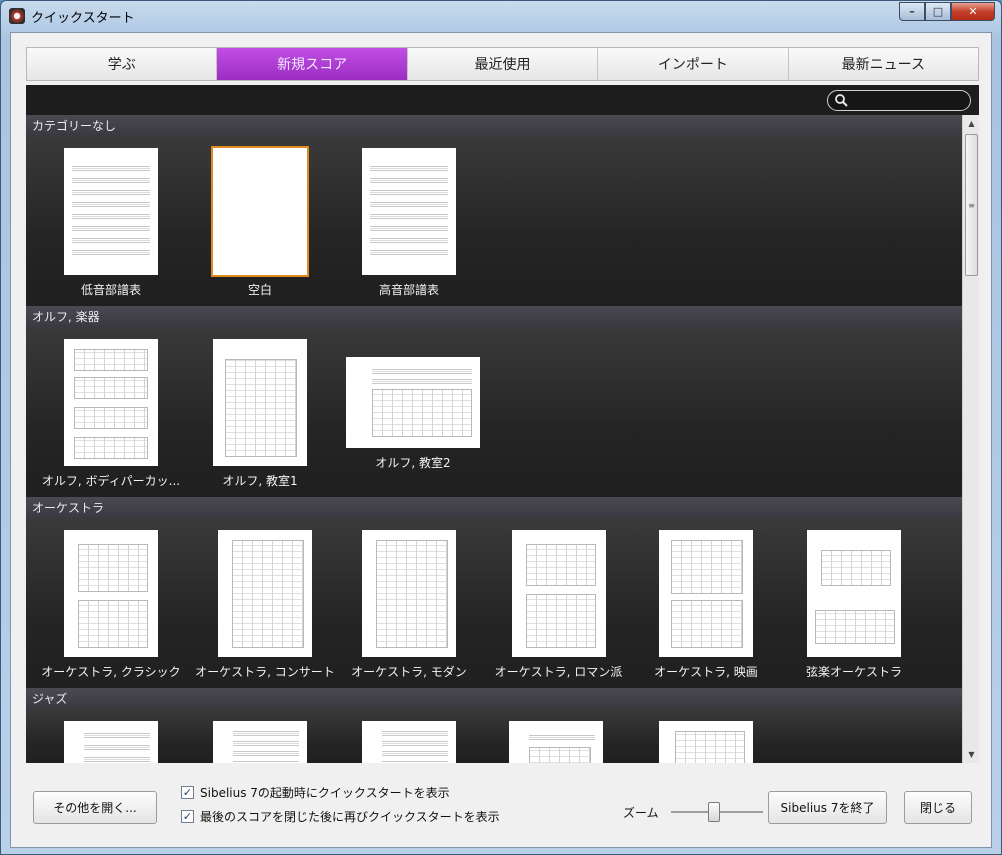 Image resolution: width=1002 pixels, height=855 pixels. Describe the element at coordinates (259, 290) in the screenshot. I see `template-label: 空白` at that location.